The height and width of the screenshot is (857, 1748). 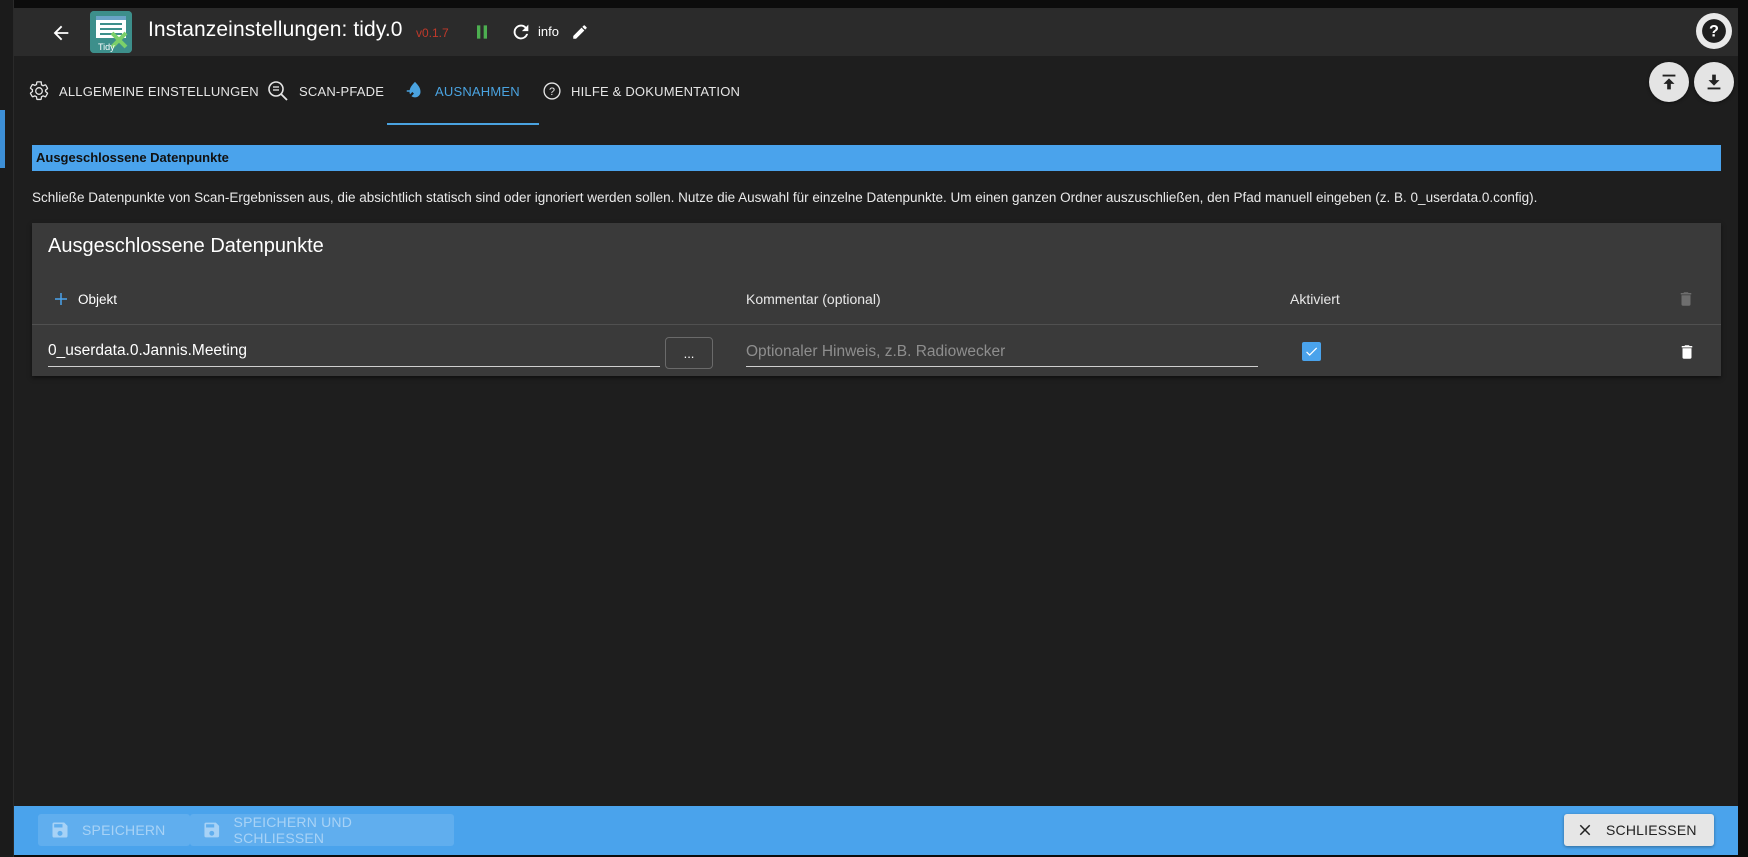 What do you see at coordinates (1651, 830) in the screenshot?
I see `close-button-label: SCHLIESSEN` at bounding box center [1651, 830].